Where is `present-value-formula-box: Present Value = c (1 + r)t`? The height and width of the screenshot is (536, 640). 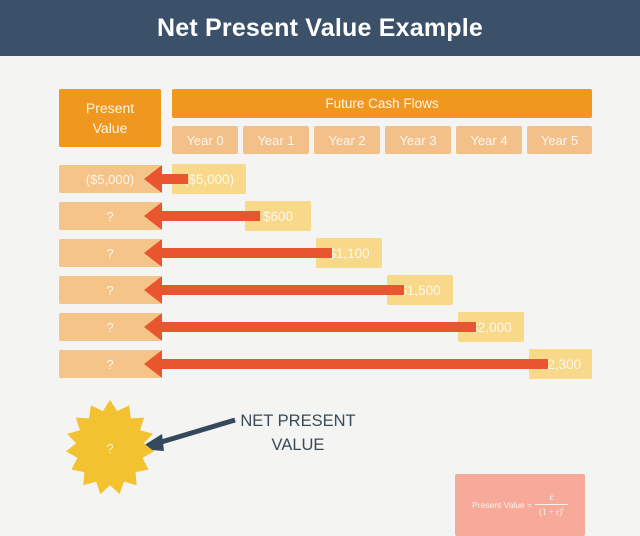
present-value-formula-box: Present Value = c (1 + r)t is located at coordinates (520, 505).